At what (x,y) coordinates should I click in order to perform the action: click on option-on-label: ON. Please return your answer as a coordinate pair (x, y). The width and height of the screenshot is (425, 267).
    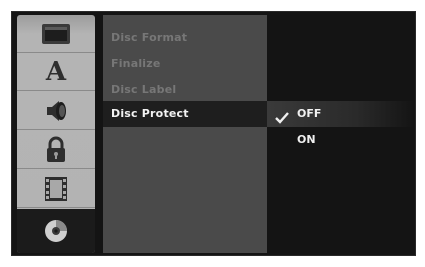
    Looking at the image, I should click on (306, 139).